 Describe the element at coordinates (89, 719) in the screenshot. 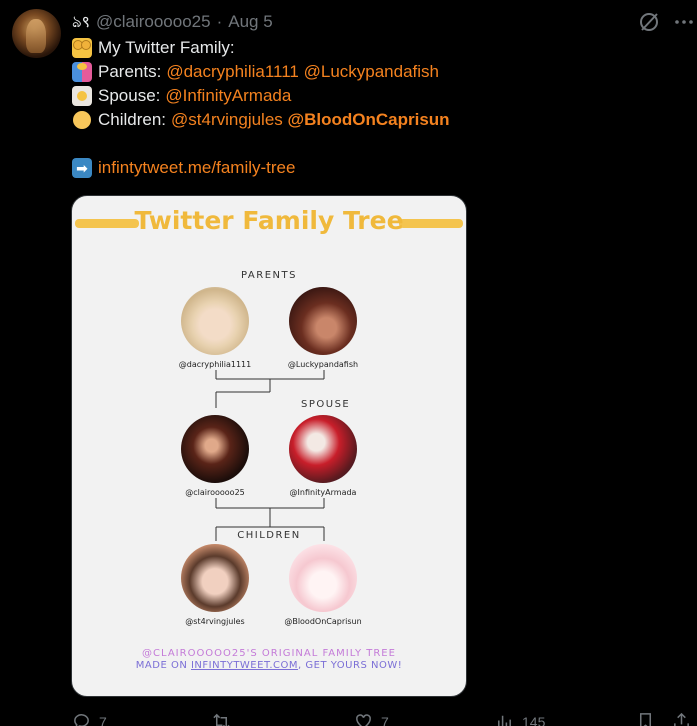

I see `reply-button: 7` at that location.